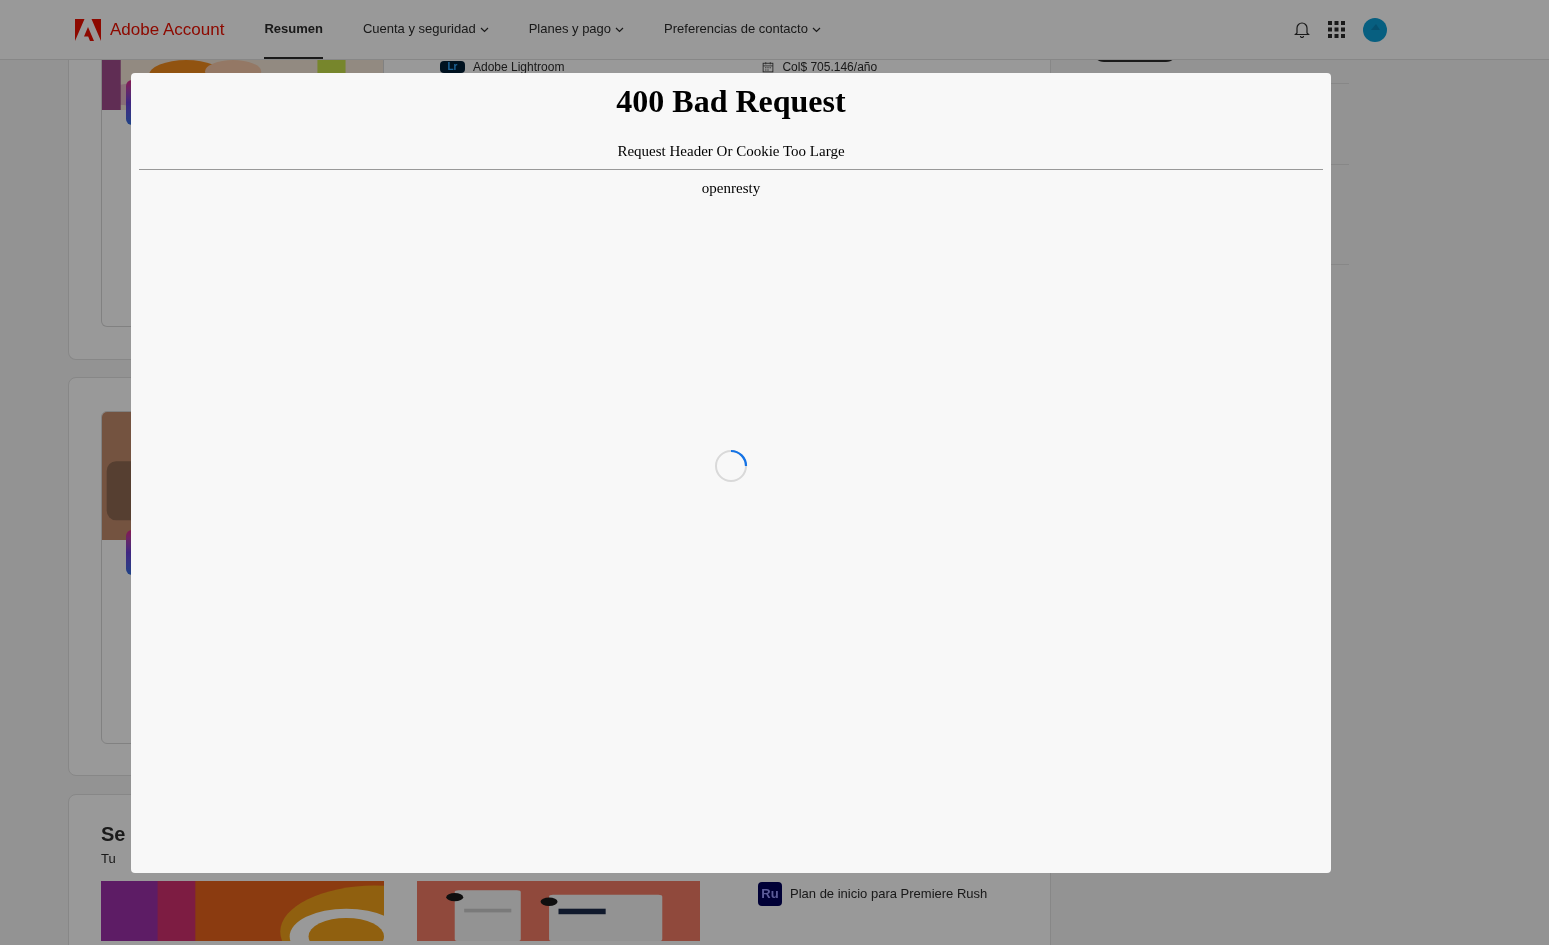 The width and height of the screenshot is (1549, 945). Describe the element at coordinates (889, 894) in the screenshot. I see `list-item-label: Plan de inicio para Premiere Rush` at that location.